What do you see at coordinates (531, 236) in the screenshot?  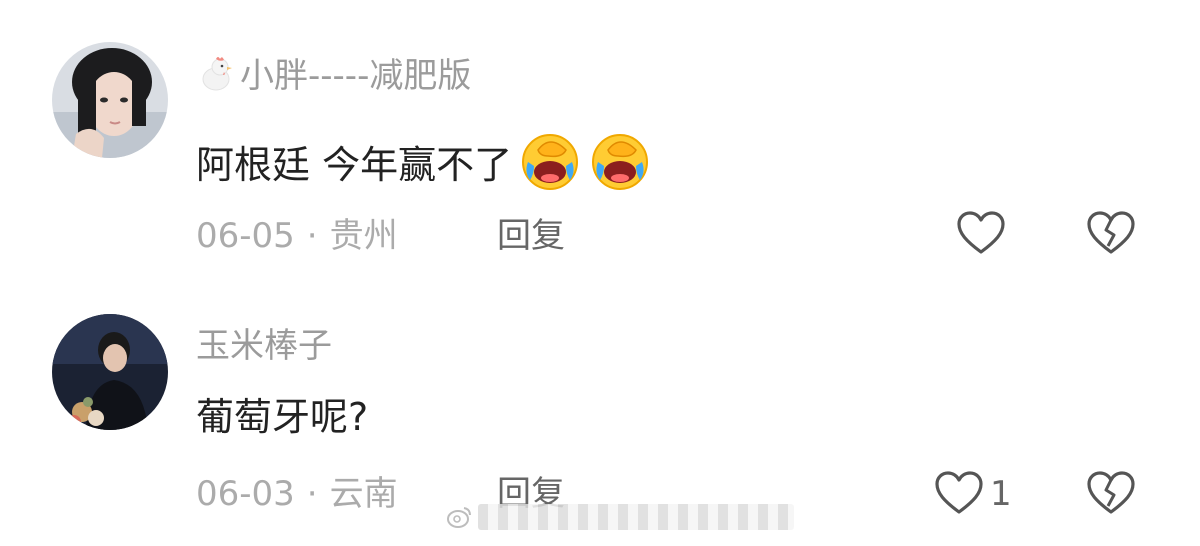 I see `reply-button: 回复` at bounding box center [531, 236].